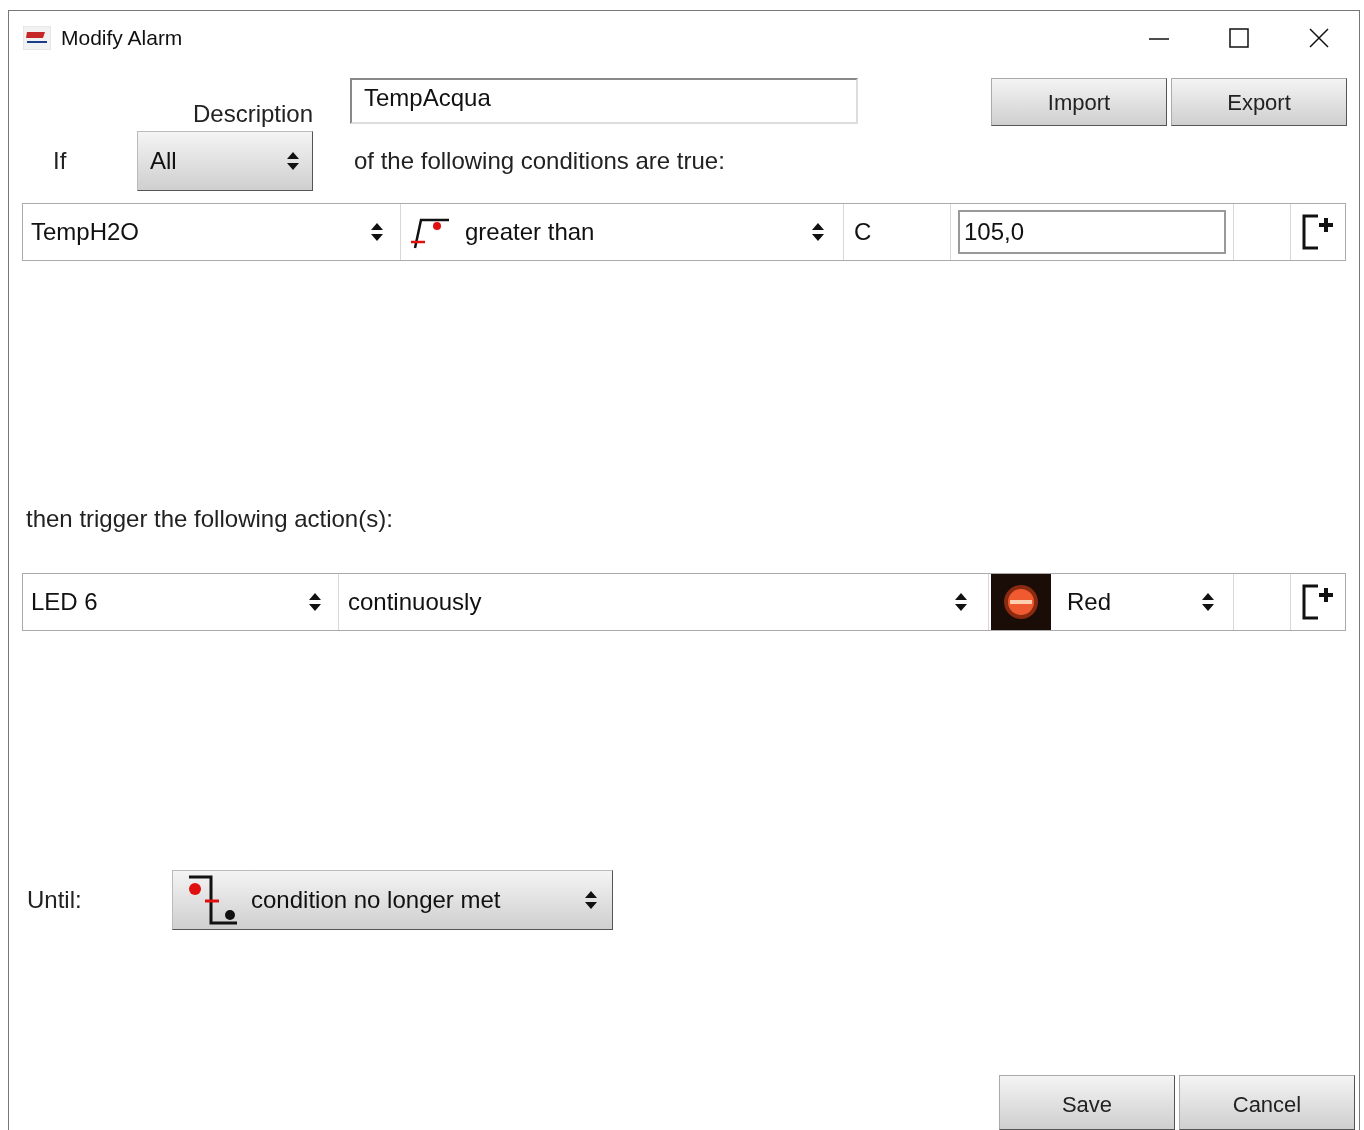 The image size is (1364, 1130). What do you see at coordinates (1087, 1102) in the screenshot?
I see `save-button: Save` at bounding box center [1087, 1102].